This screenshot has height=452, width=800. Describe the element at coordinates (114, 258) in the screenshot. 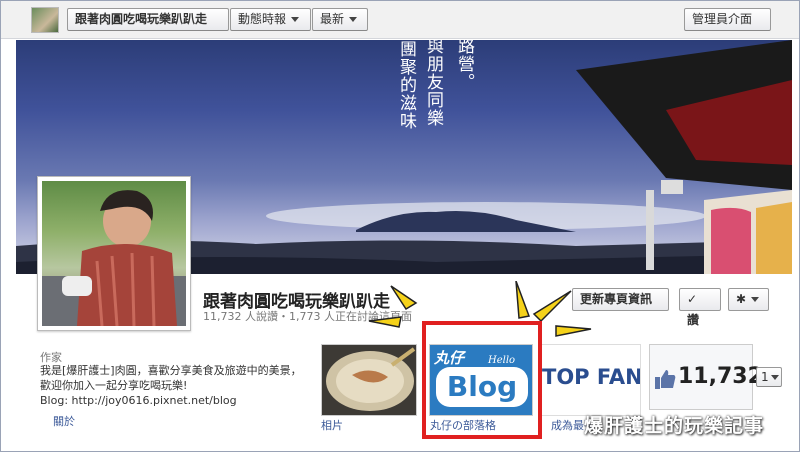

I see `person-image` at that location.